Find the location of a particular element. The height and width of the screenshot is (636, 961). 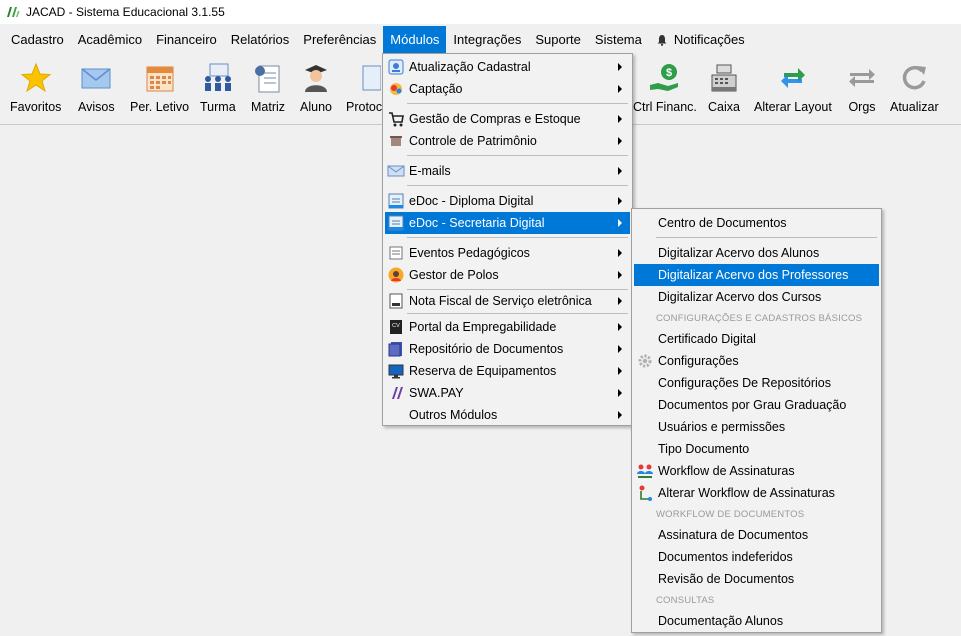

student-icon is located at coordinates (316, 78).